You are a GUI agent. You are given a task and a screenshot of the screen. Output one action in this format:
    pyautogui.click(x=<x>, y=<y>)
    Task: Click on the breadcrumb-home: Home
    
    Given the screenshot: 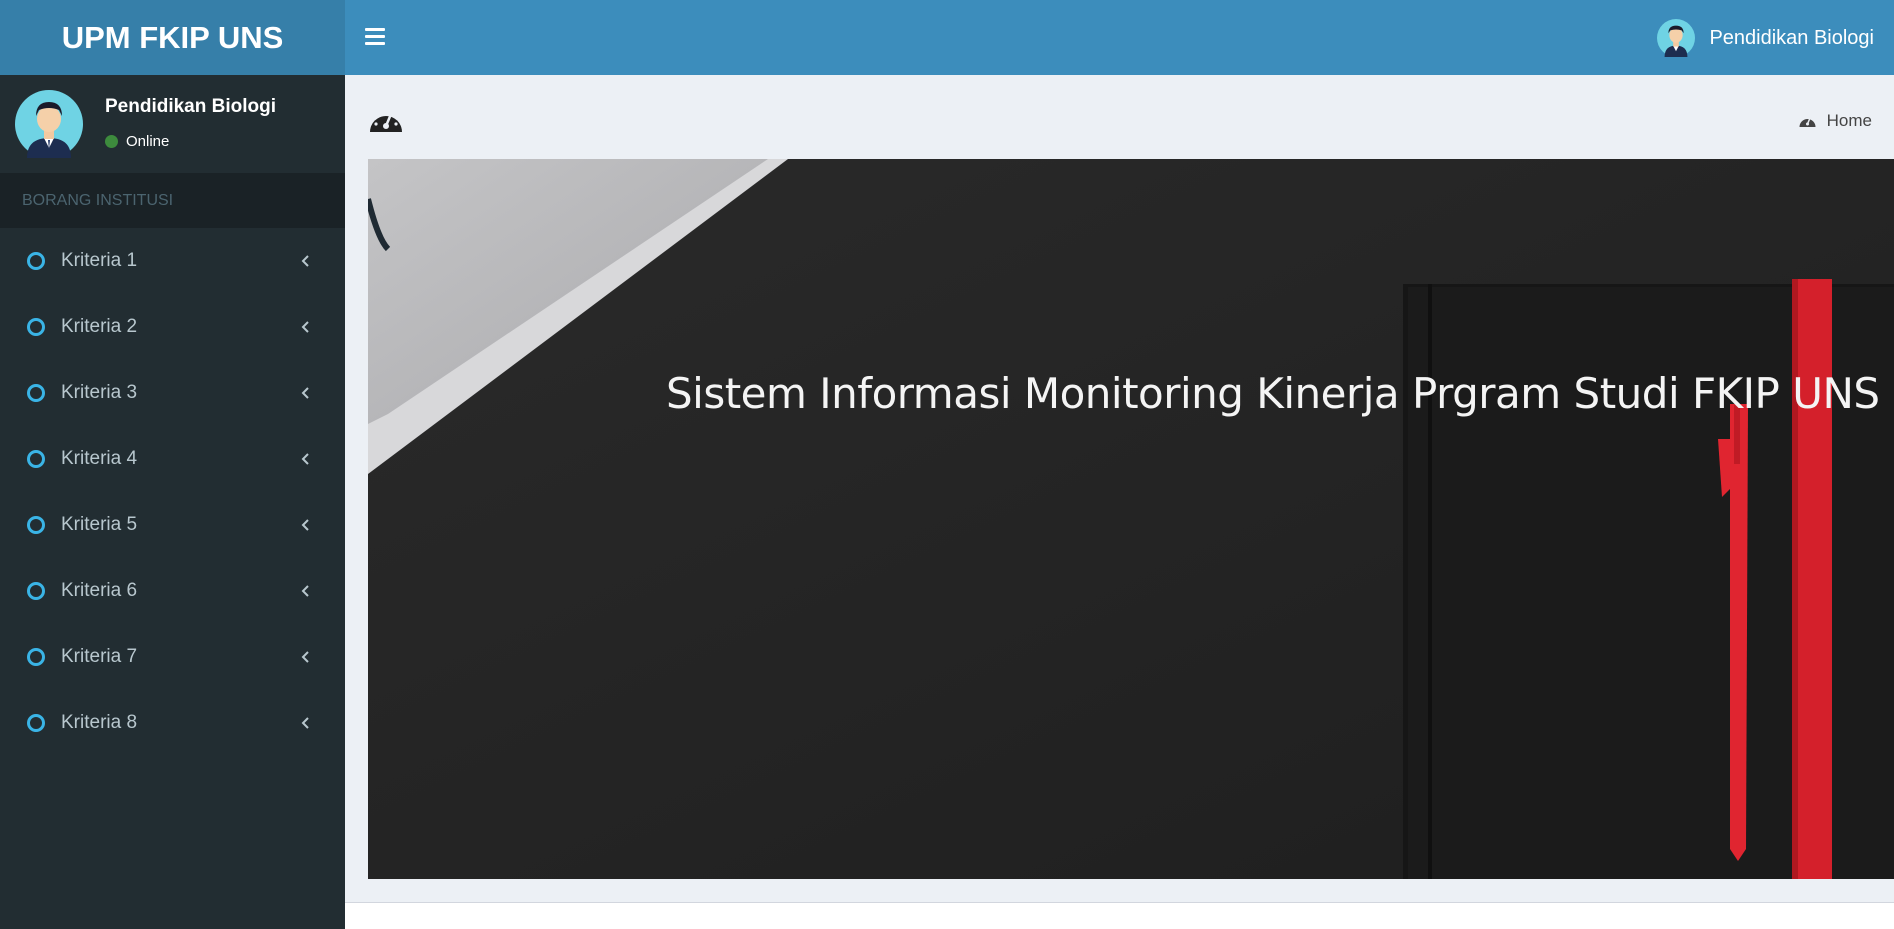 What is the action you would take?
    pyautogui.click(x=1849, y=121)
    